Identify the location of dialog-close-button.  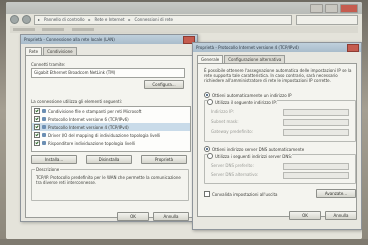
(353, 48).